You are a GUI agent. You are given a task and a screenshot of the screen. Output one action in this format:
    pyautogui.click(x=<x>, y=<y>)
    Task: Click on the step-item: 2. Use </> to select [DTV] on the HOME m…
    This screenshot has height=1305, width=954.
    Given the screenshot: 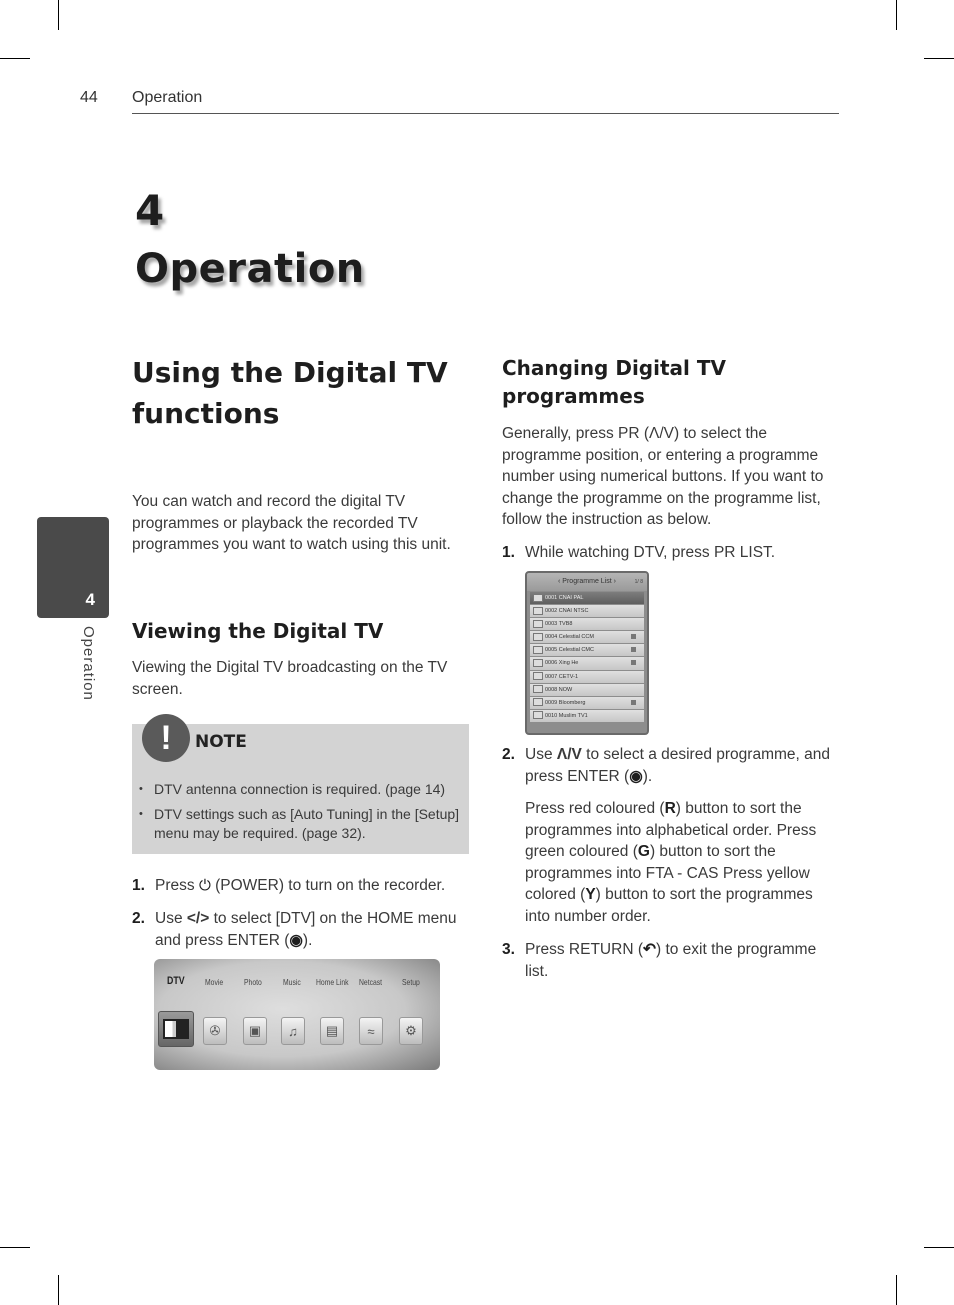 What is the action you would take?
    pyautogui.click(x=299, y=929)
    